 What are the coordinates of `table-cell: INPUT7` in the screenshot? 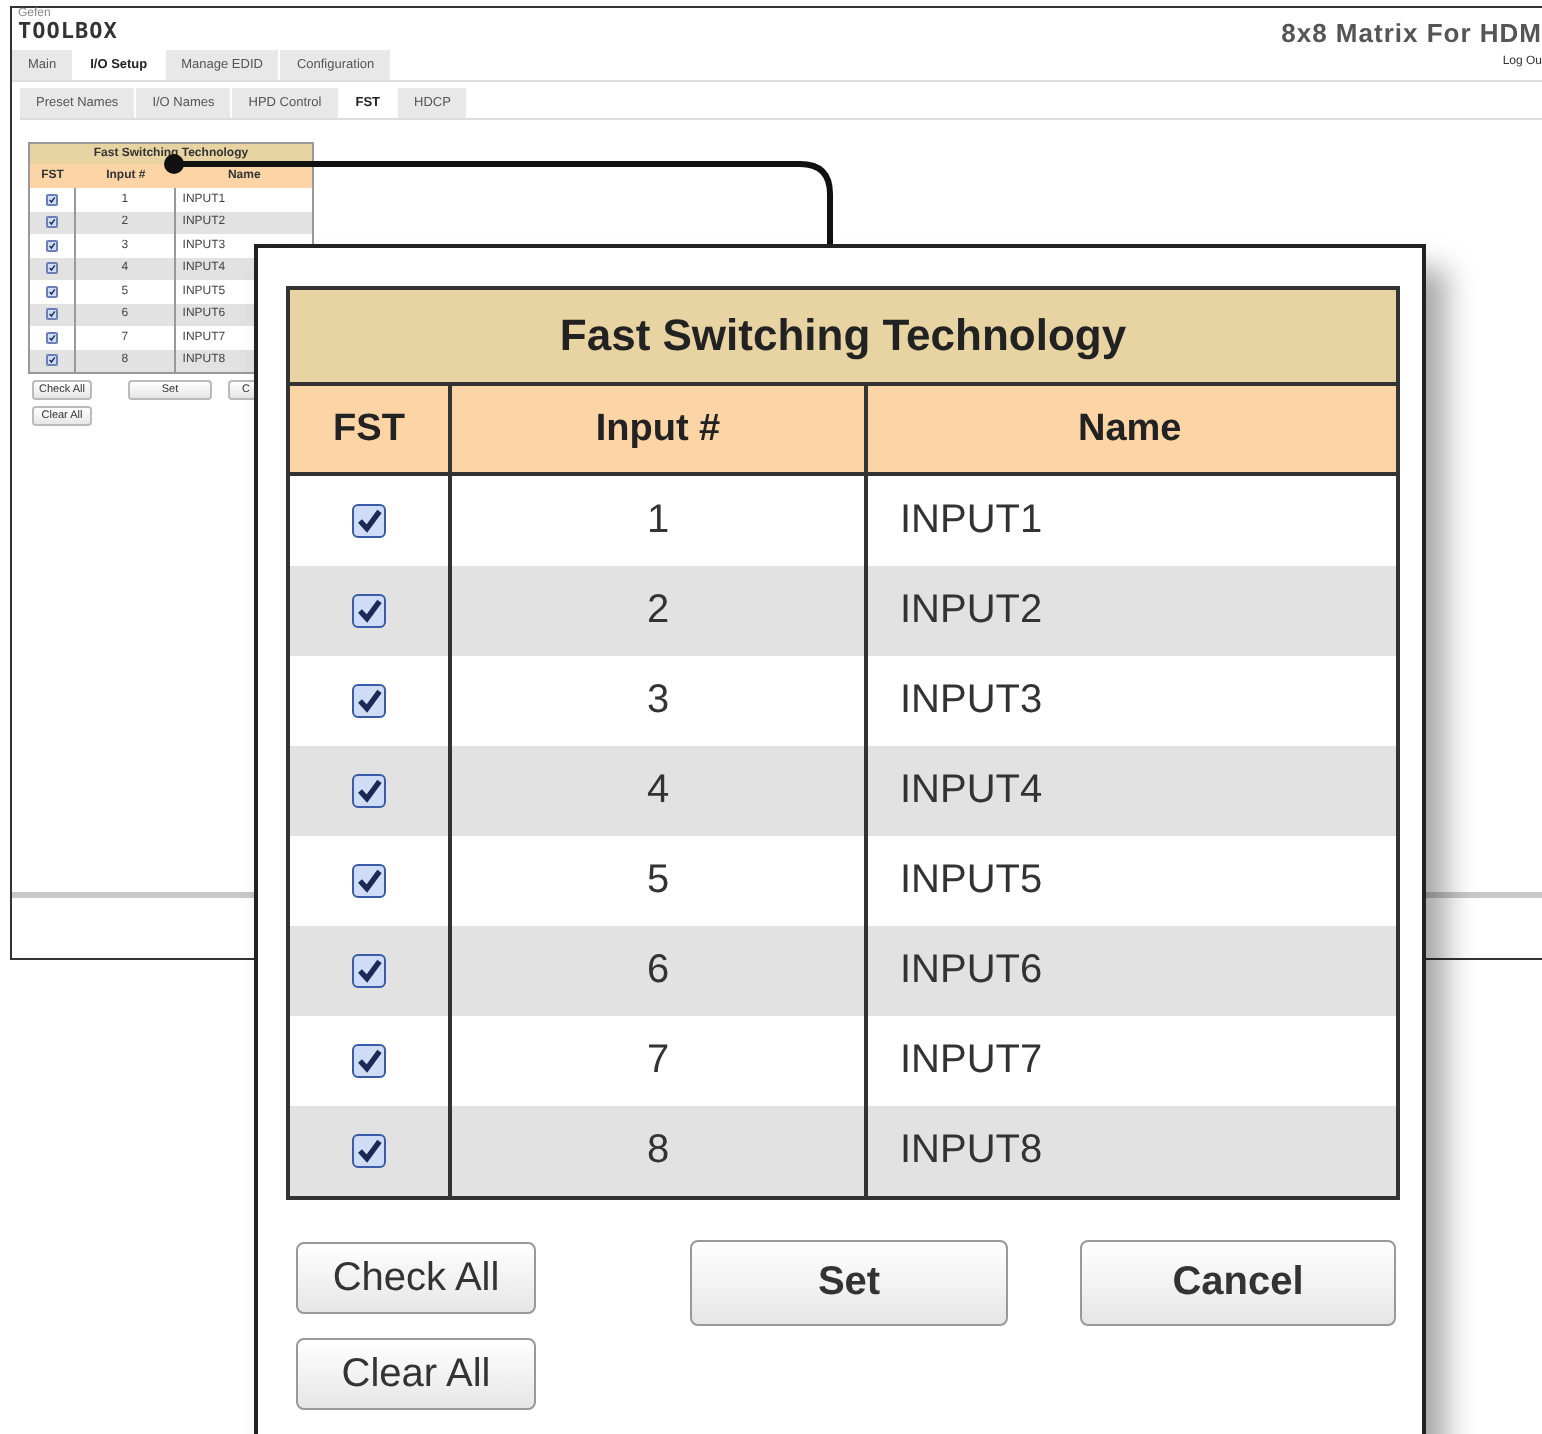 It's located at (971, 1061).